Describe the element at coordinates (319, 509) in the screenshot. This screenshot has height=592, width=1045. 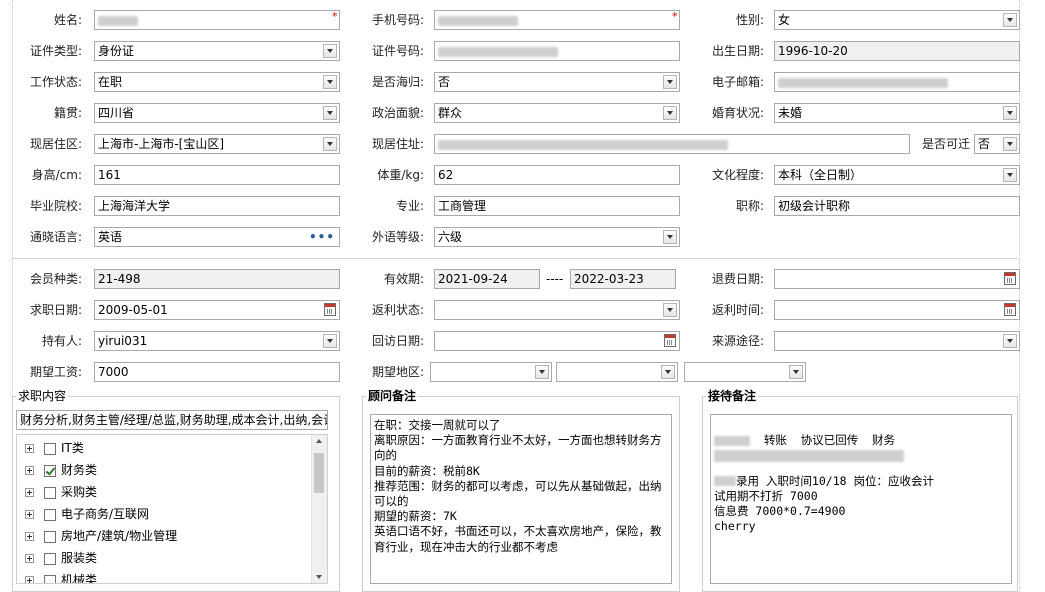
I see `tree-scrollbar` at that location.